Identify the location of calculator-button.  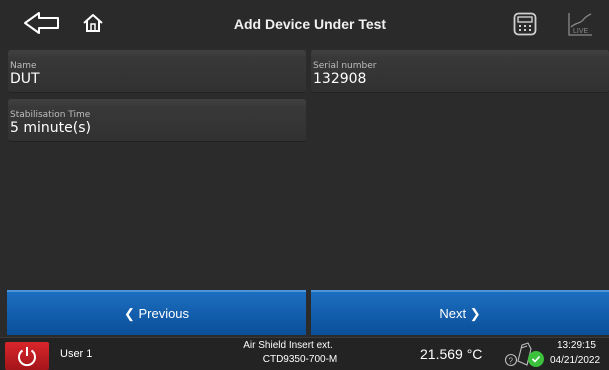
(525, 24).